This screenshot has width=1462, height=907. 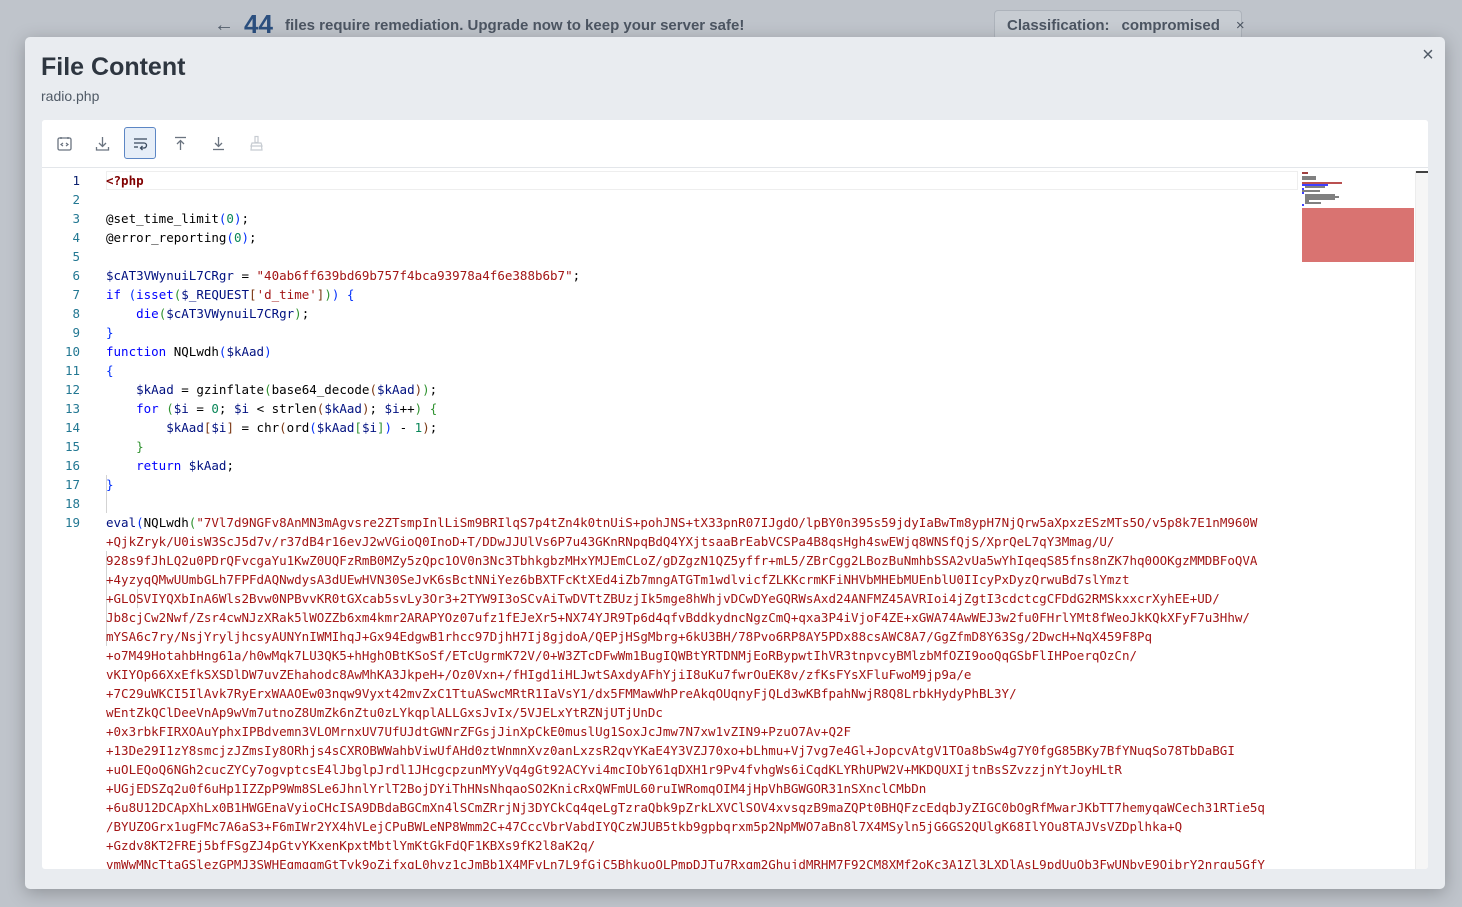 I want to click on line-number: 14, so click(x=72, y=427).